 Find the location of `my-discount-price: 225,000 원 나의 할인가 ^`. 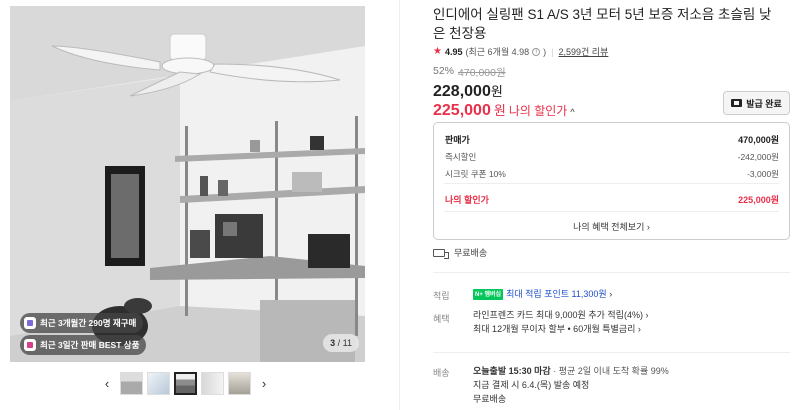

my-discount-price: 225,000 원 나의 할인가 ^ is located at coordinates (504, 110).